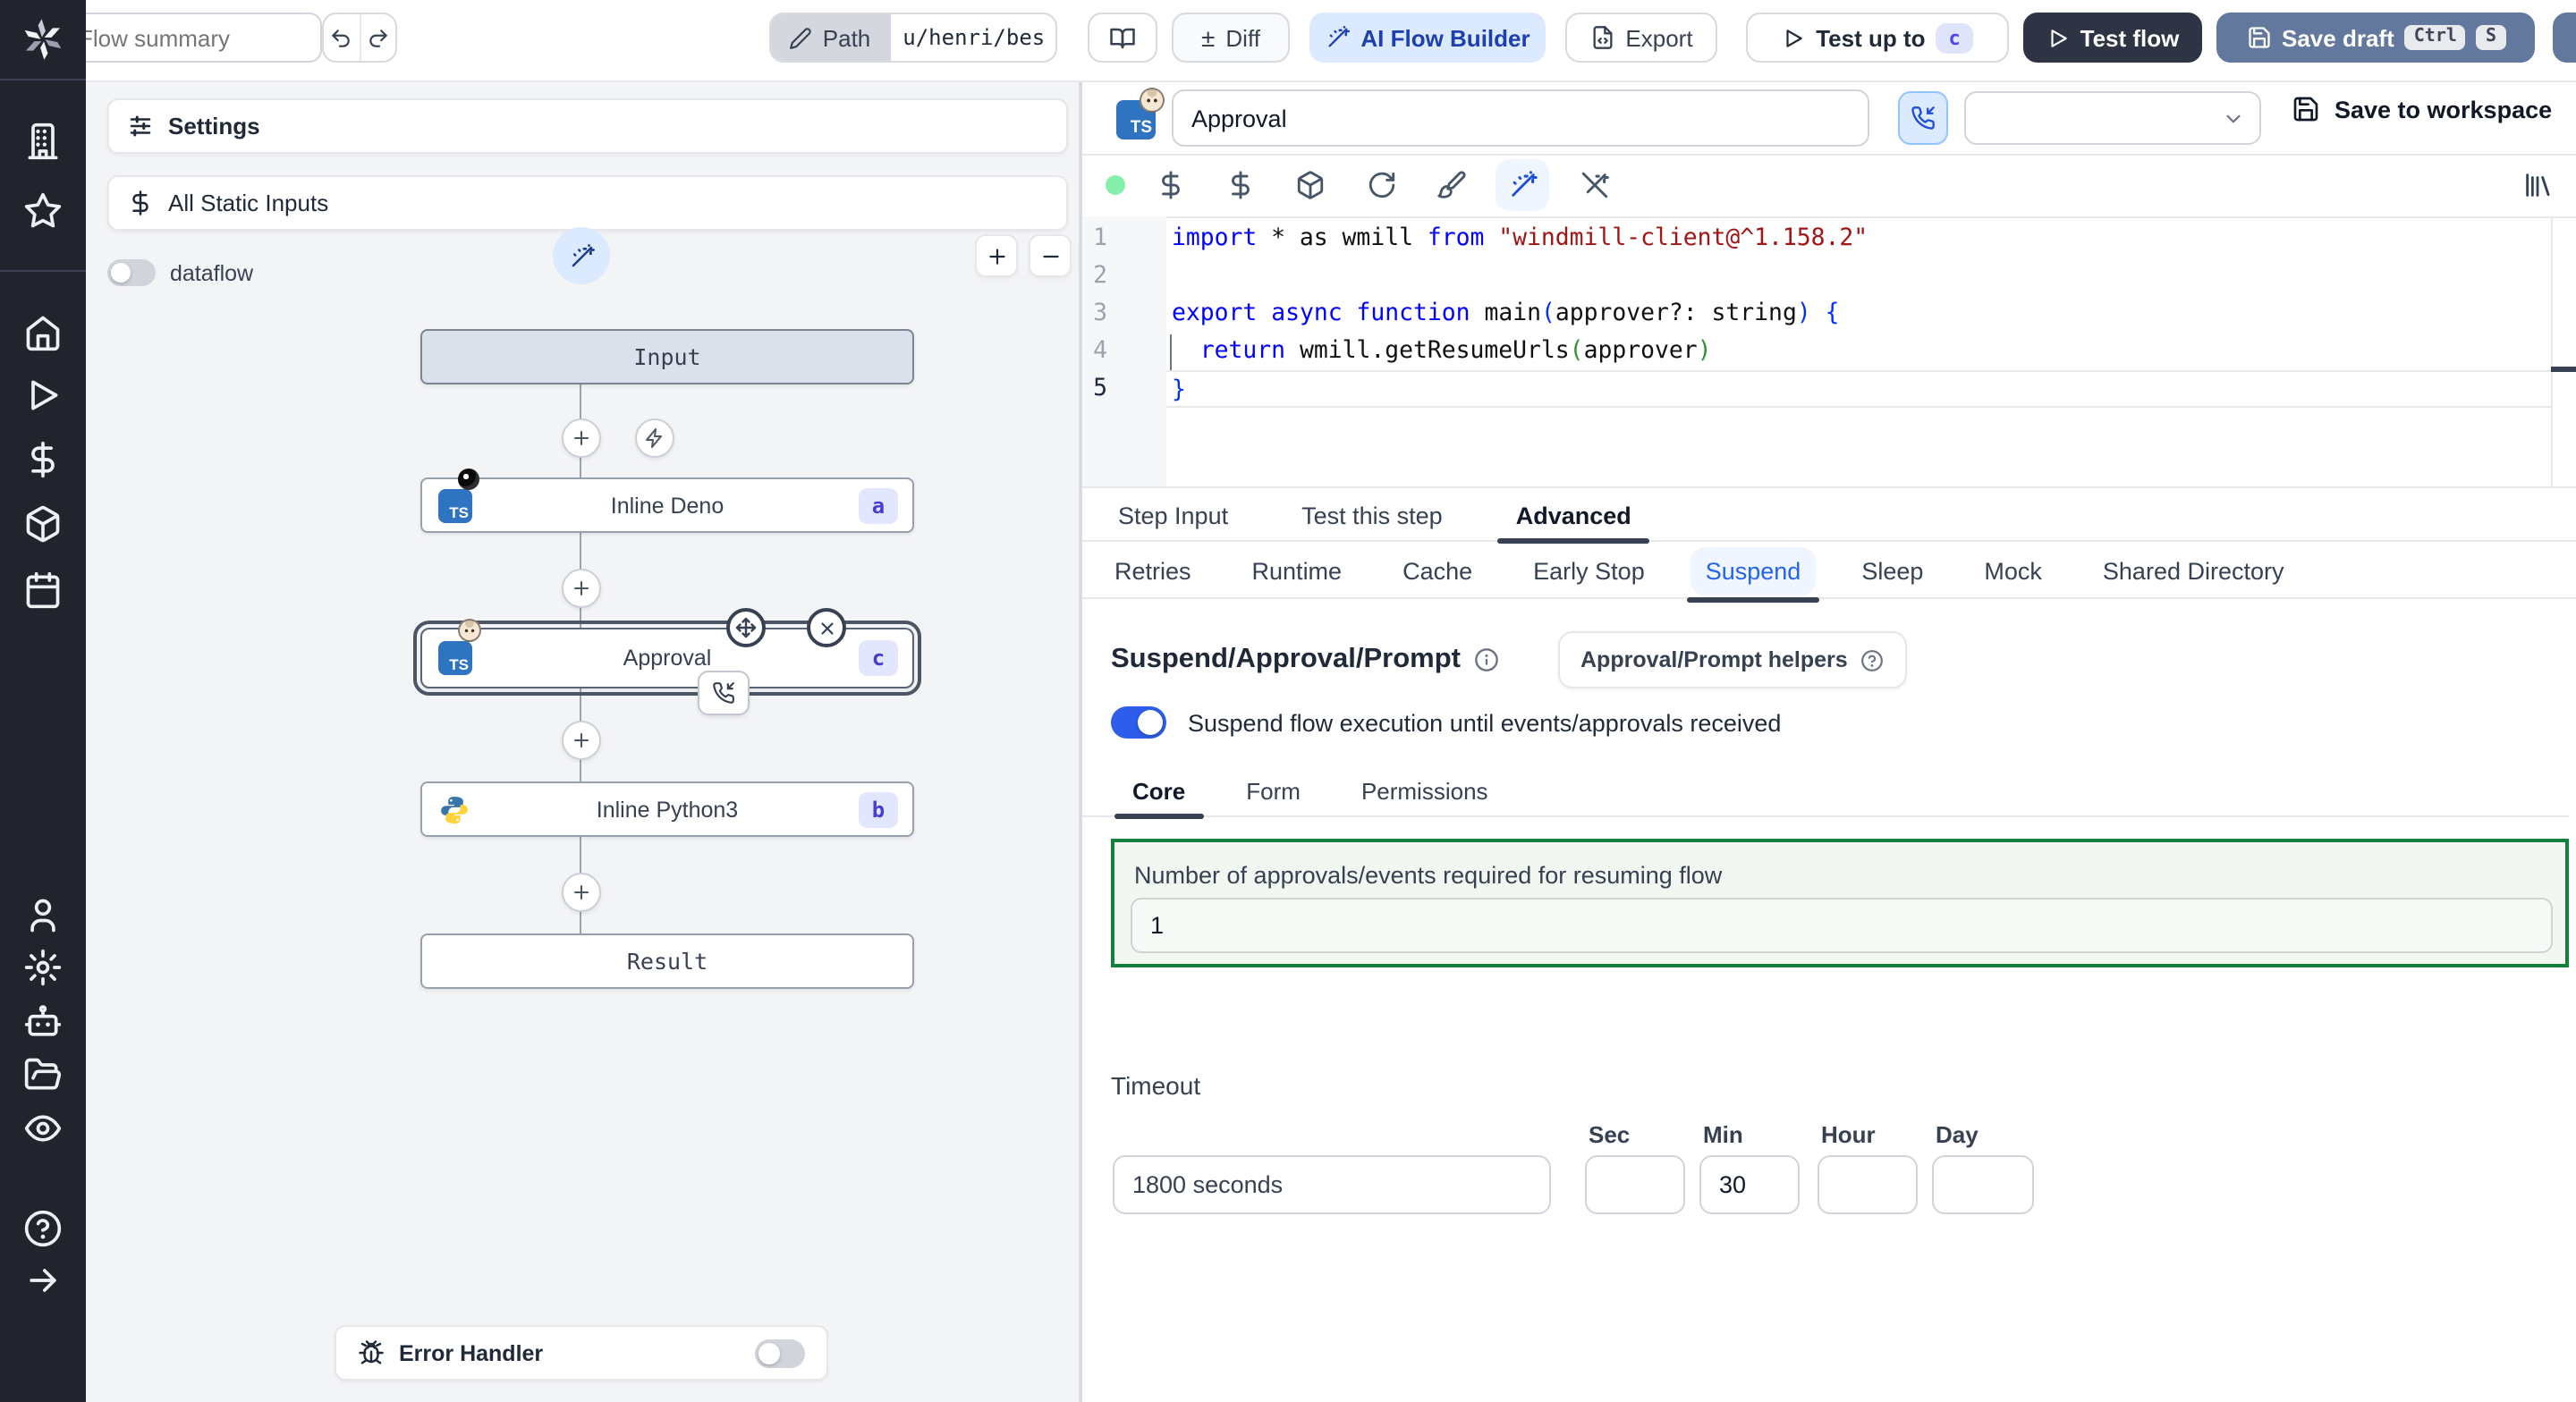  What do you see at coordinates (1641, 38) in the screenshot?
I see `export-button: Export` at bounding box center [1641, 38].